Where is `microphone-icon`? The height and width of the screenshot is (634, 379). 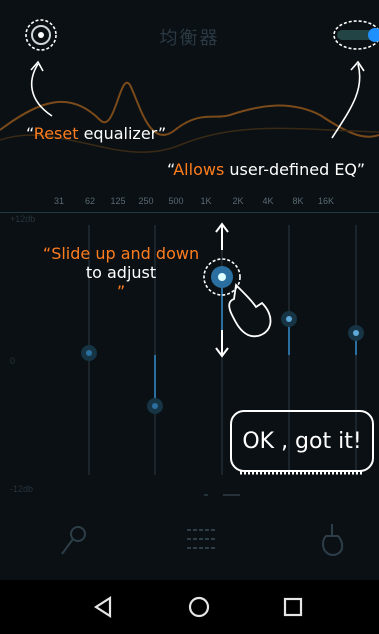
microphone-icon is located at coordinates (73, 540).